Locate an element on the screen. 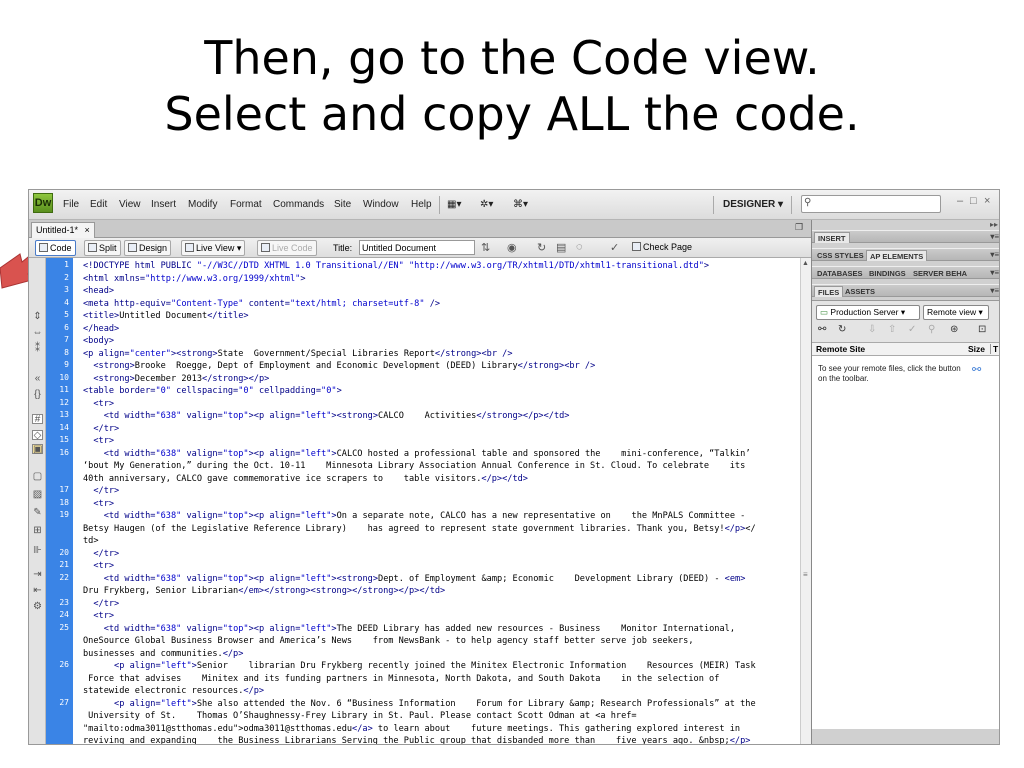 The height and width of the screenshot is (768, 1024). check-page-button: Check Page is located at coordinates (662, 248).